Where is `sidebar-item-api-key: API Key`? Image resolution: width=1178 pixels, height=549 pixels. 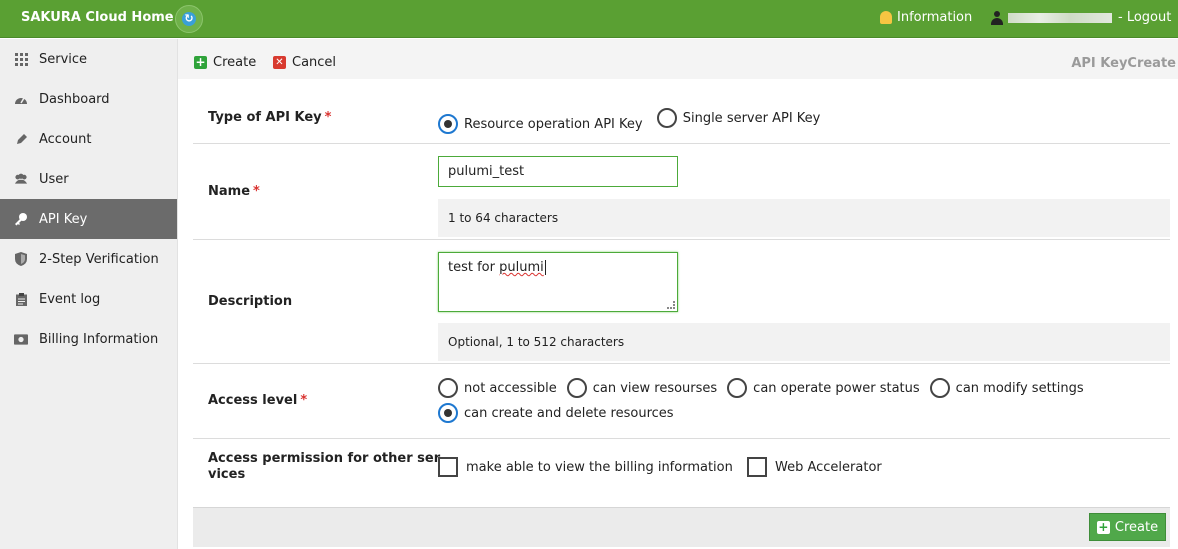 sidebar-item-api-key: API Key is located at coordinates (88, 219).